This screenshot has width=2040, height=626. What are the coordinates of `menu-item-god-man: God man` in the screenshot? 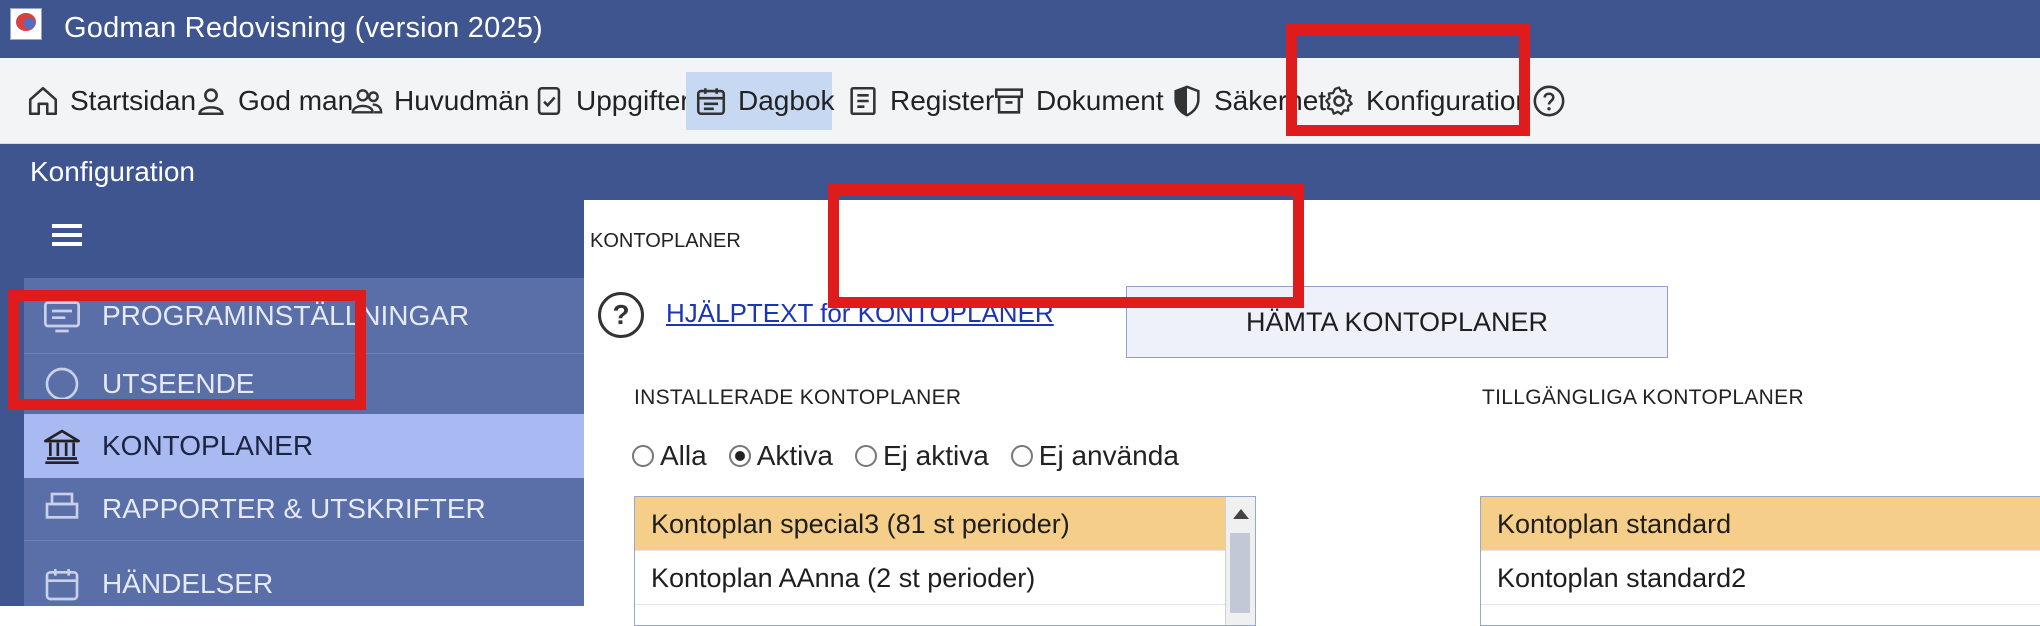 It's located at (273, 101).